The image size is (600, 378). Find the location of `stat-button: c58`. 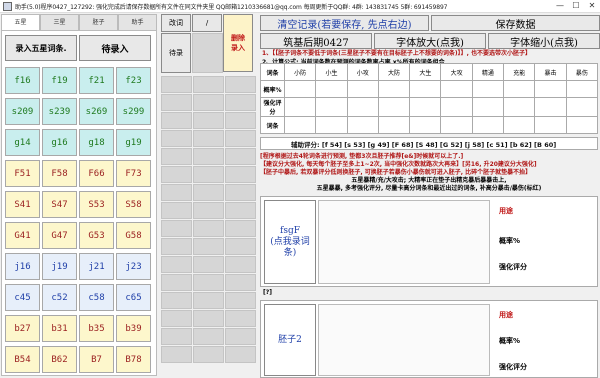

stat-button: c58 is located at coordinates (96, 297).